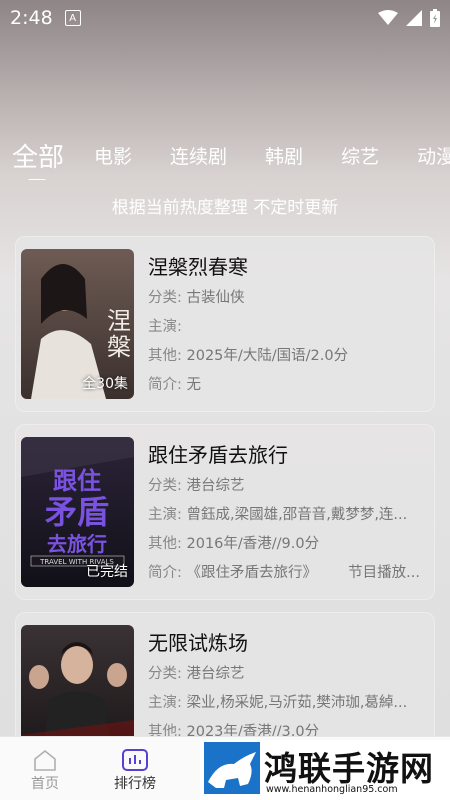 This screenshot has width=450, height=800. I want to click on intro-value: 《跟住矛盾去旅行》, so click(252, 573).